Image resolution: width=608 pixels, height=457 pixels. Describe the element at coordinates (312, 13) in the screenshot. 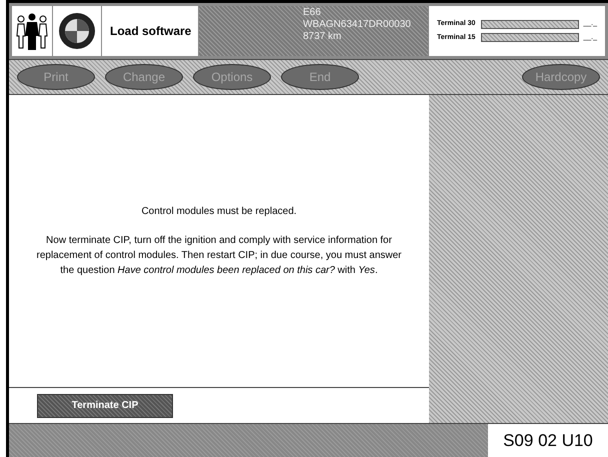

I see `vehicle-model: E66` at that location.